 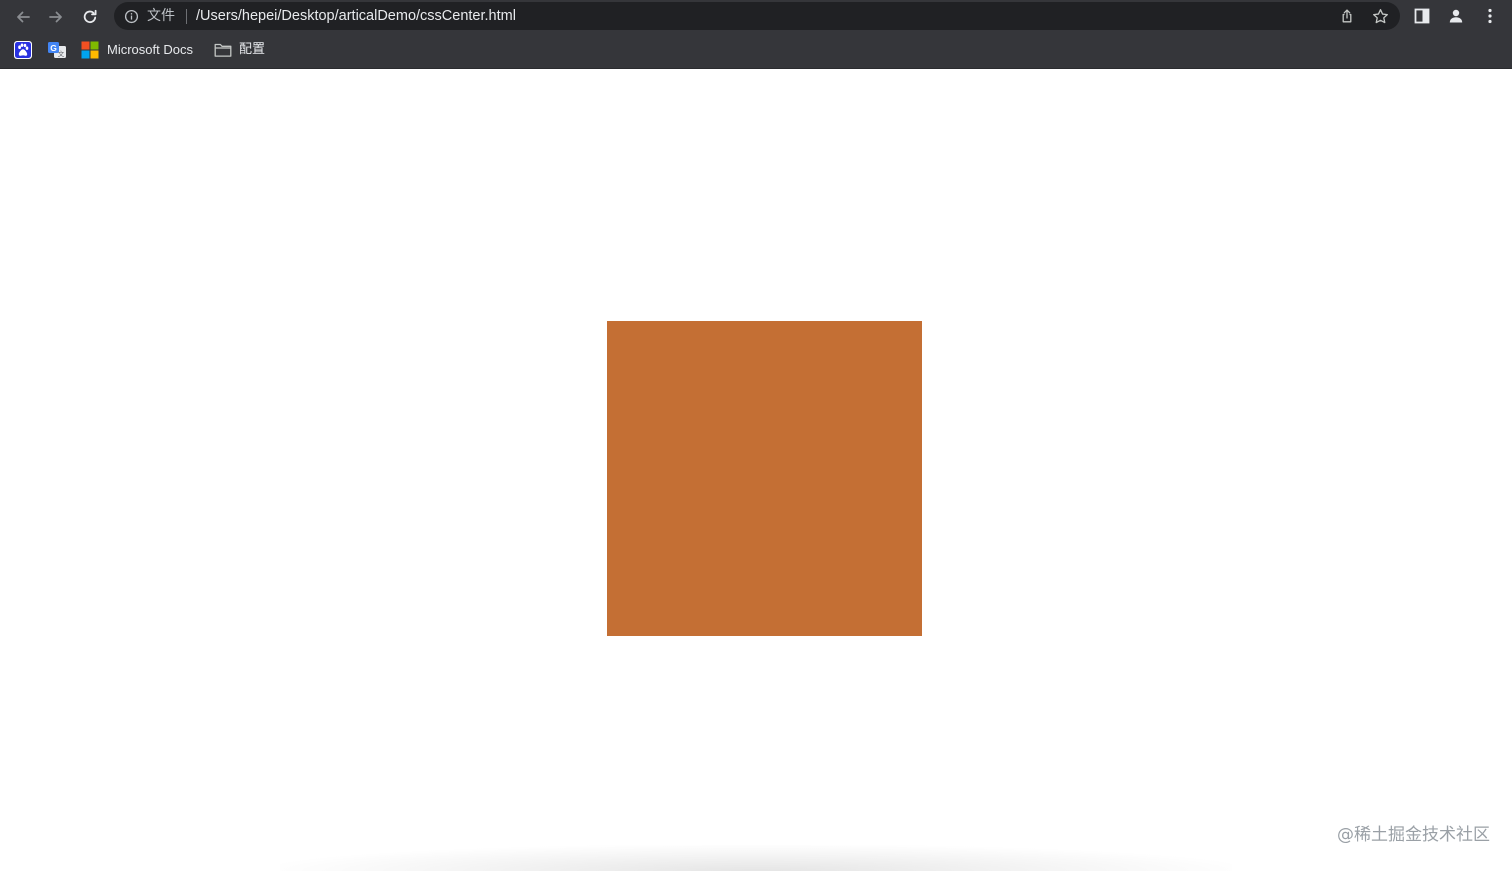 What do you see at coordinates (90, 50) in the screenshot?
I see `microsoft-logo-icon` at bounding box center [90, 50].